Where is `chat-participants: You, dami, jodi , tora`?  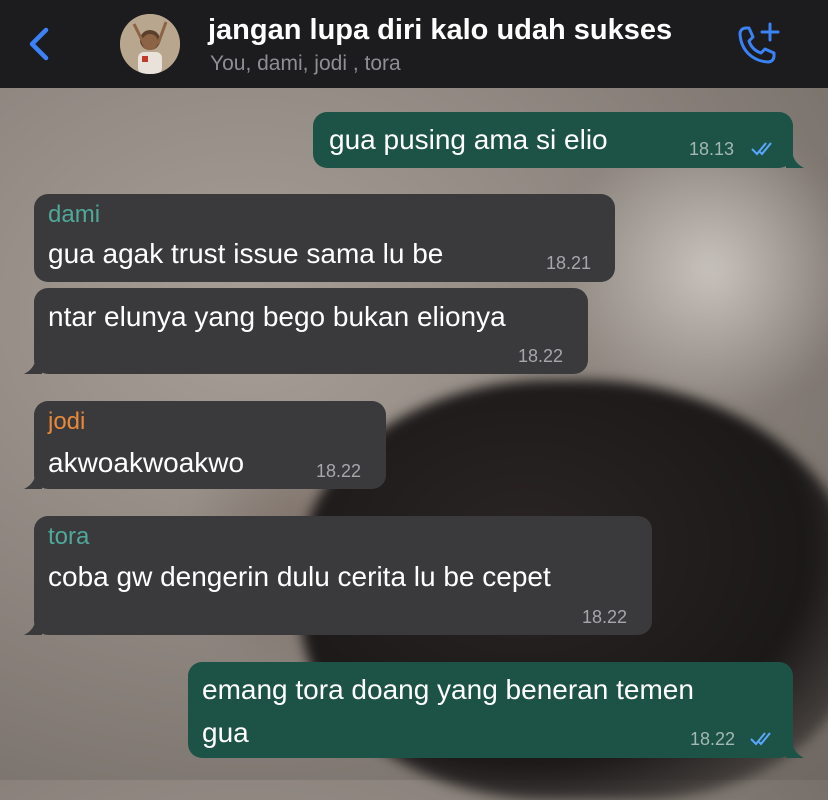
chat-participants: You, dami, jodi , tora is located at coordinates (305, 64).